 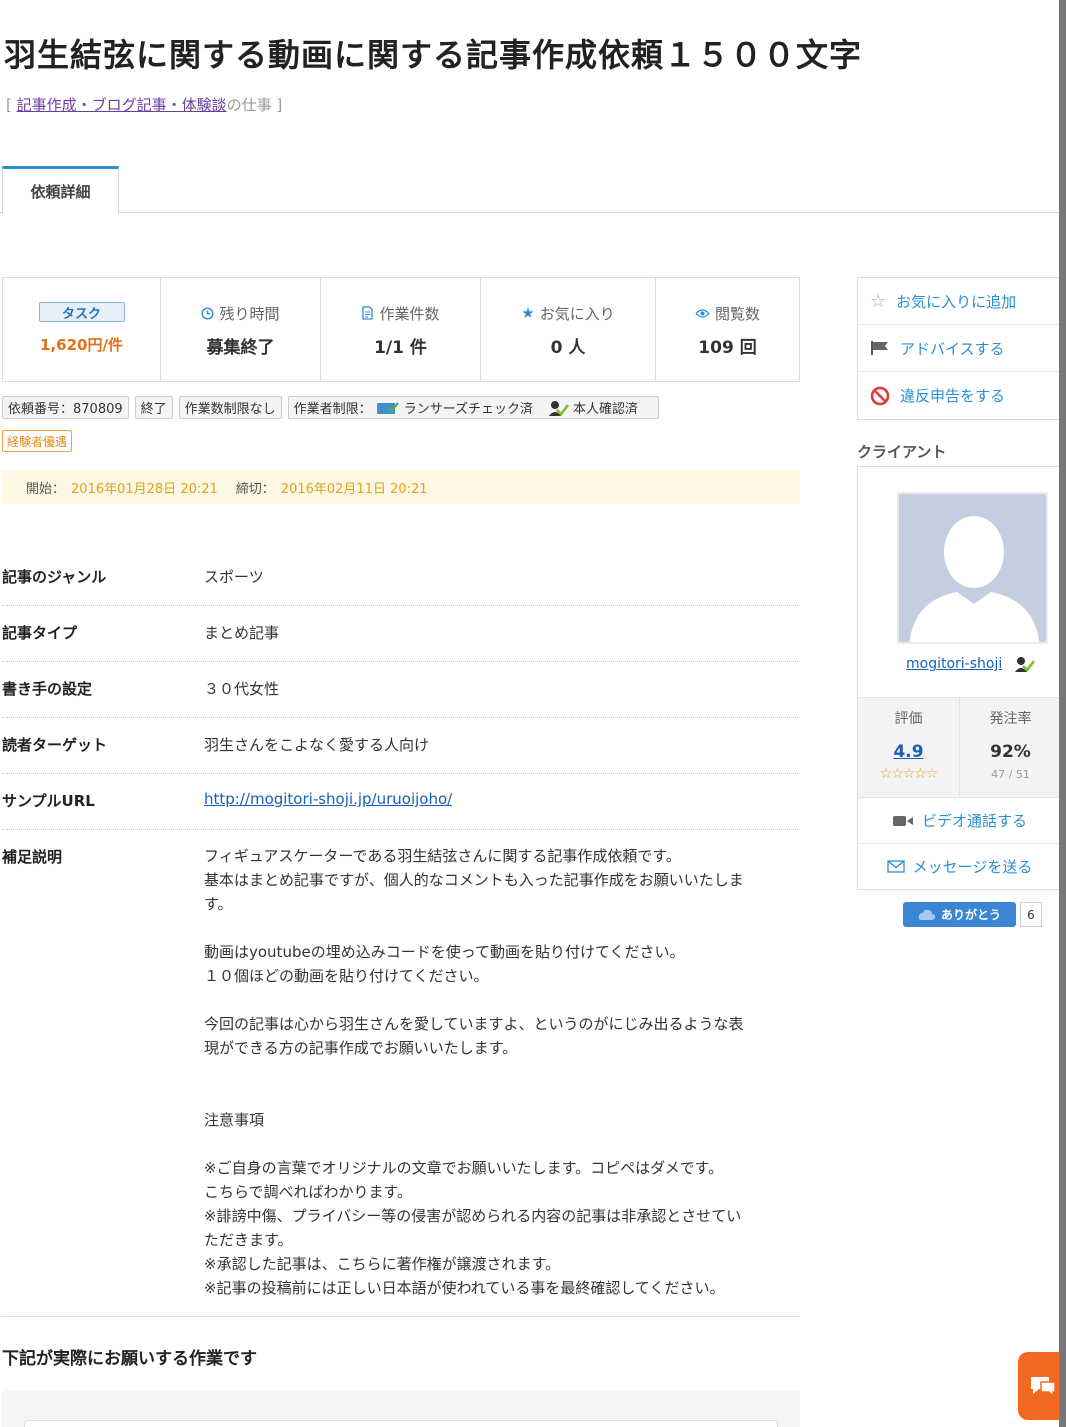 I want to click on remaining-value: 募集終了, so click(x=240, y=348).